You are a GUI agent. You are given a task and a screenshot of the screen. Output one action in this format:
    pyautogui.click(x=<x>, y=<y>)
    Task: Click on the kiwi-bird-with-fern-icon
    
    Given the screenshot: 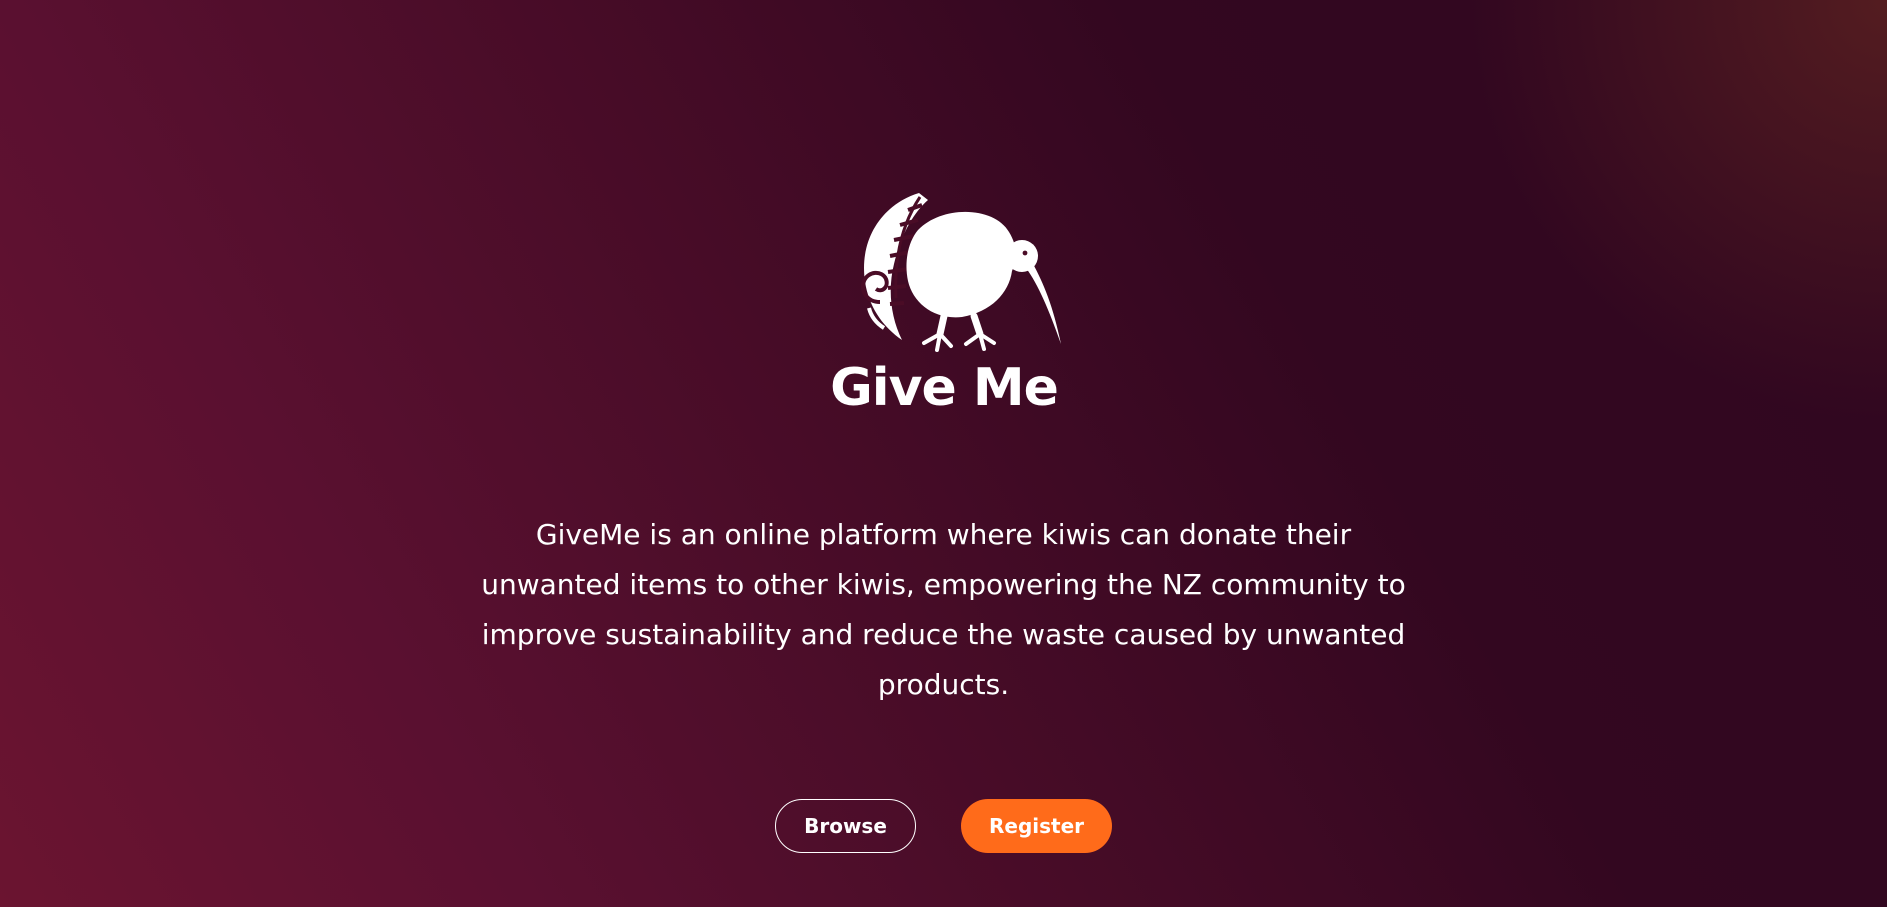 What is the action you would take?
    pyautogui.click(x=960, y=272)
    